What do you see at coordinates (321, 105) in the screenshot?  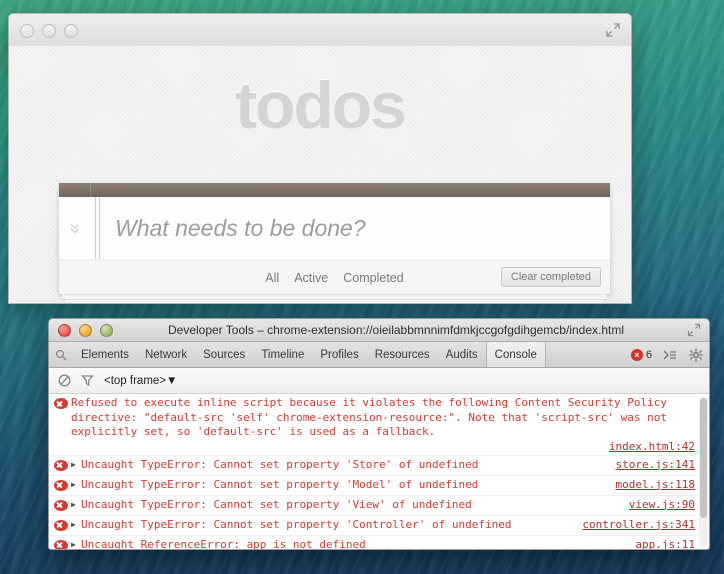 I see `page-title: todos` at bounding box center [321, 105].